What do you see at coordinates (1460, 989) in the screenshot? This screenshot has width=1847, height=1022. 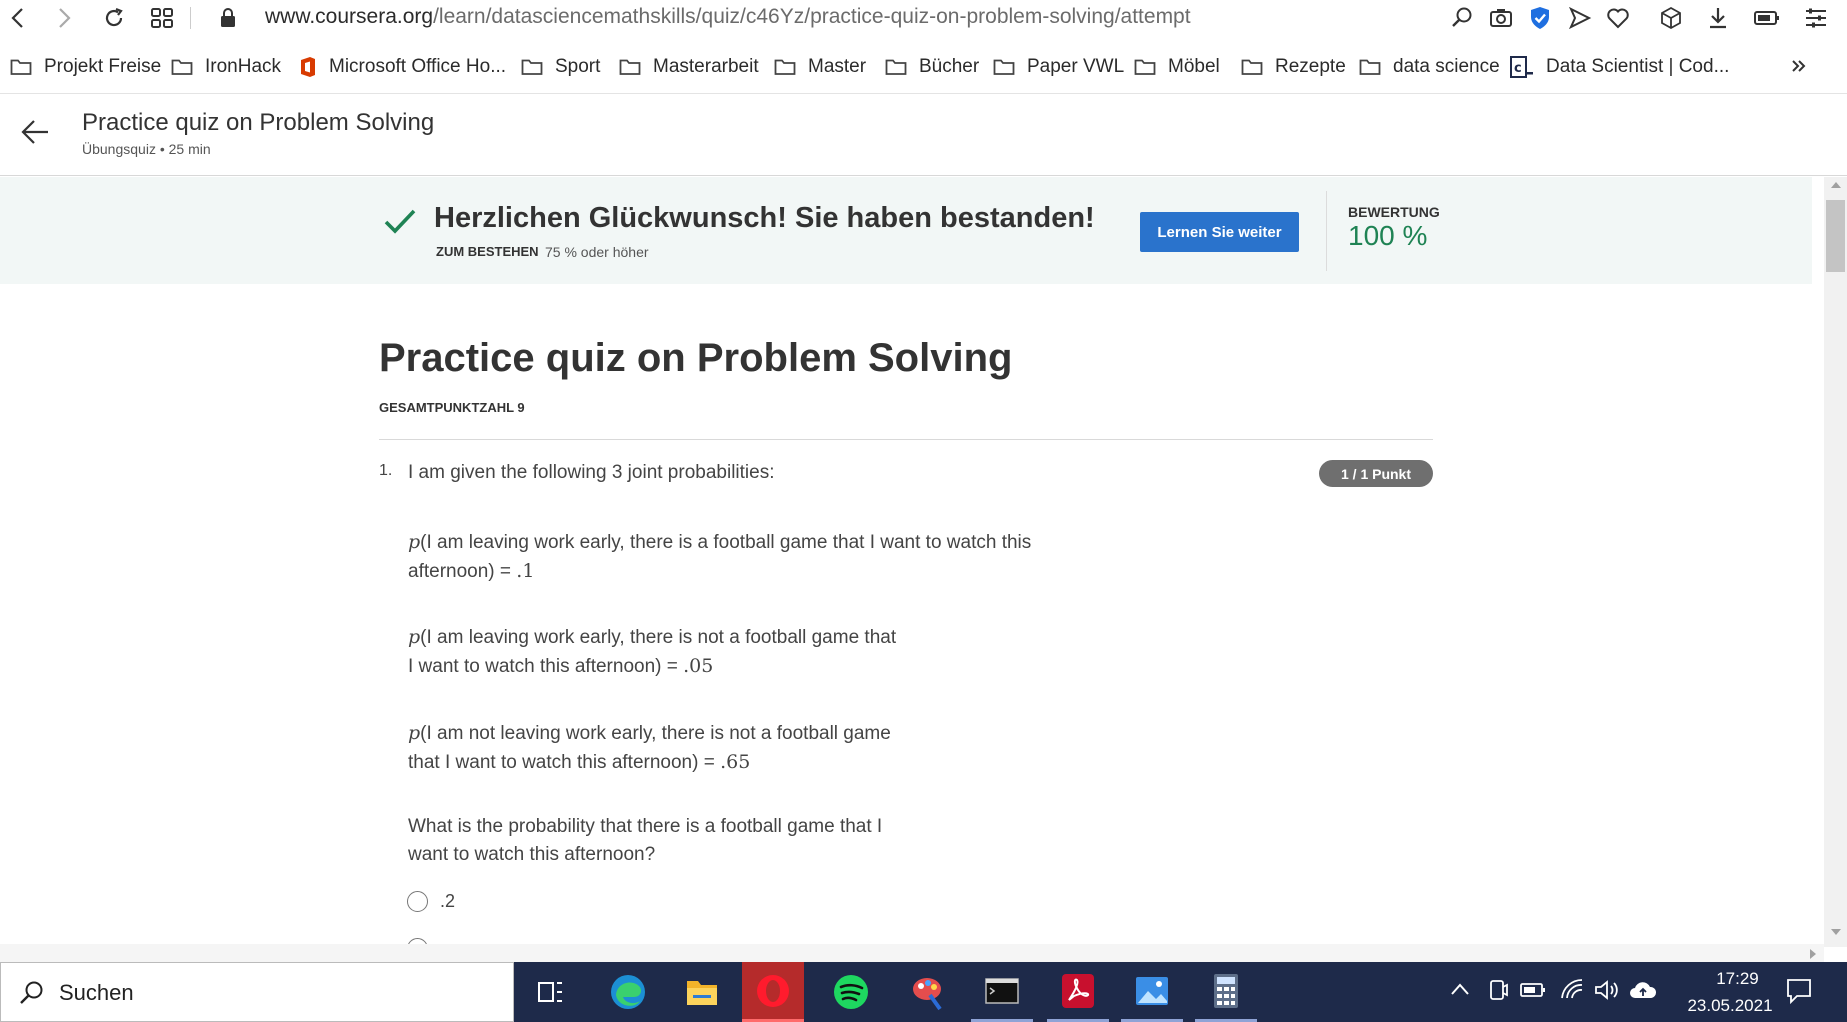 I see `chevron-up-icon` at bounding box center [1460, 989].